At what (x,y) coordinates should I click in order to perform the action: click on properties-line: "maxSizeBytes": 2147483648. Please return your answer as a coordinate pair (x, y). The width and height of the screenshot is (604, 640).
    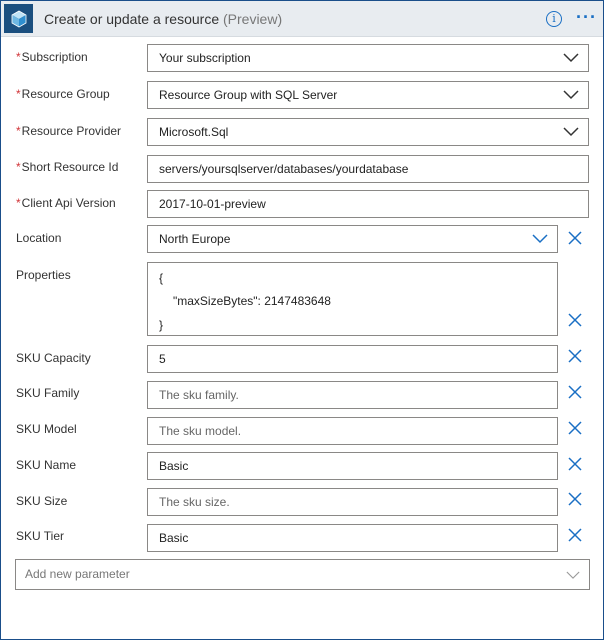
    Looking at the image, I should click on (252, 301).